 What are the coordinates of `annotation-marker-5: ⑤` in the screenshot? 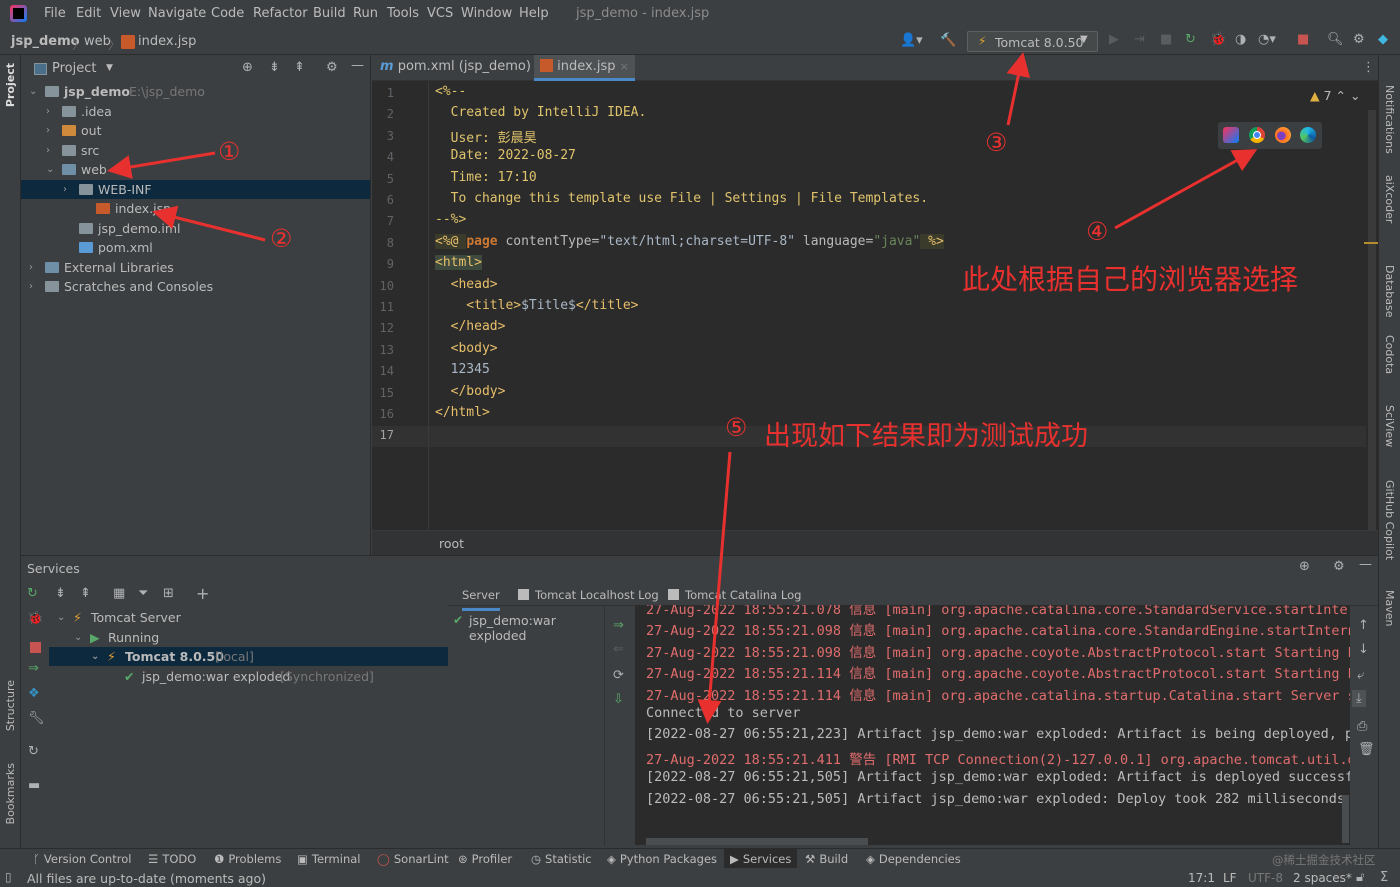 It's located at (736, 427).